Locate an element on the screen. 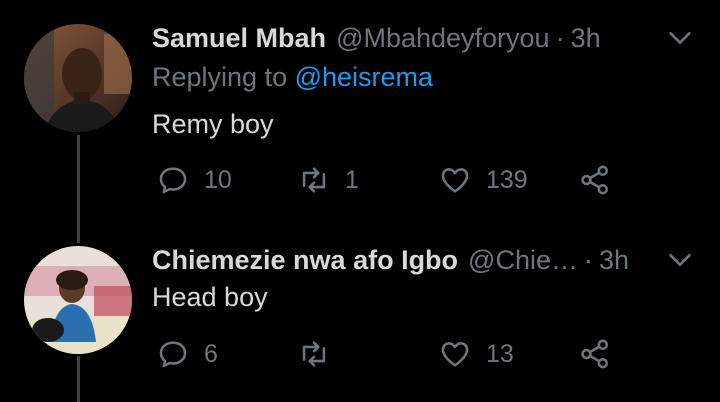  tweet-text: Remy boy is located at coordinates (213, 124).